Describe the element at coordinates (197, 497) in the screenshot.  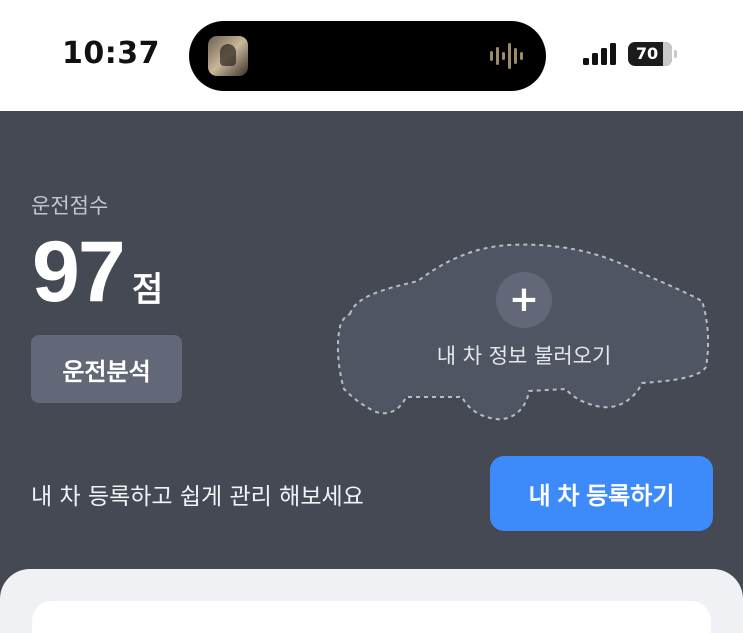
I see `register-car-hint: 내 차 등록하고 쉽게 관리 해보세요` at that location.